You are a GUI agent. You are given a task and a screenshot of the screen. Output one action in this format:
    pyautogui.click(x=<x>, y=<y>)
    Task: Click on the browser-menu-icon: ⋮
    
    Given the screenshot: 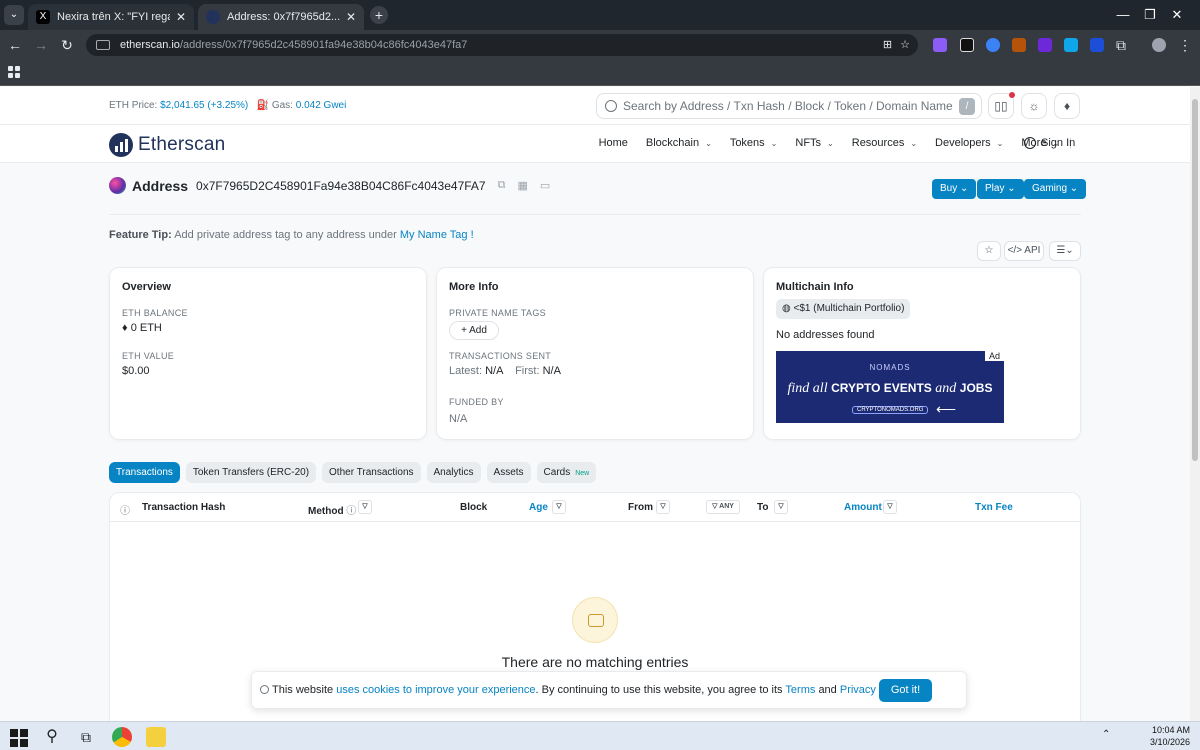 What is the action you would take?
    pyautogui.click(x=1185, y=45)
    